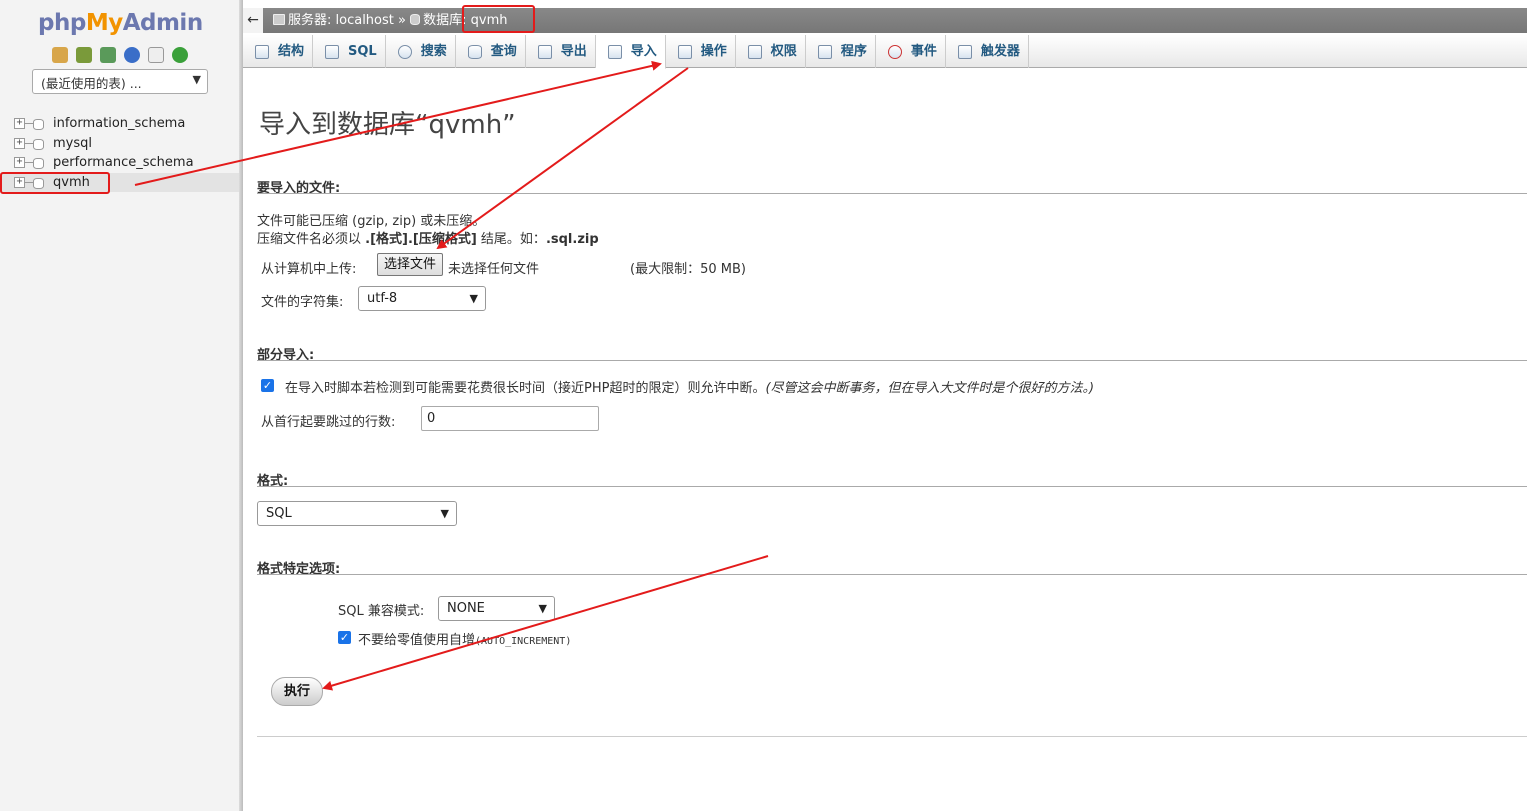 Image resolution: width=1527 pixels, height=811 pixels. I want to click on tab-label: 操作, so click(713, 51).